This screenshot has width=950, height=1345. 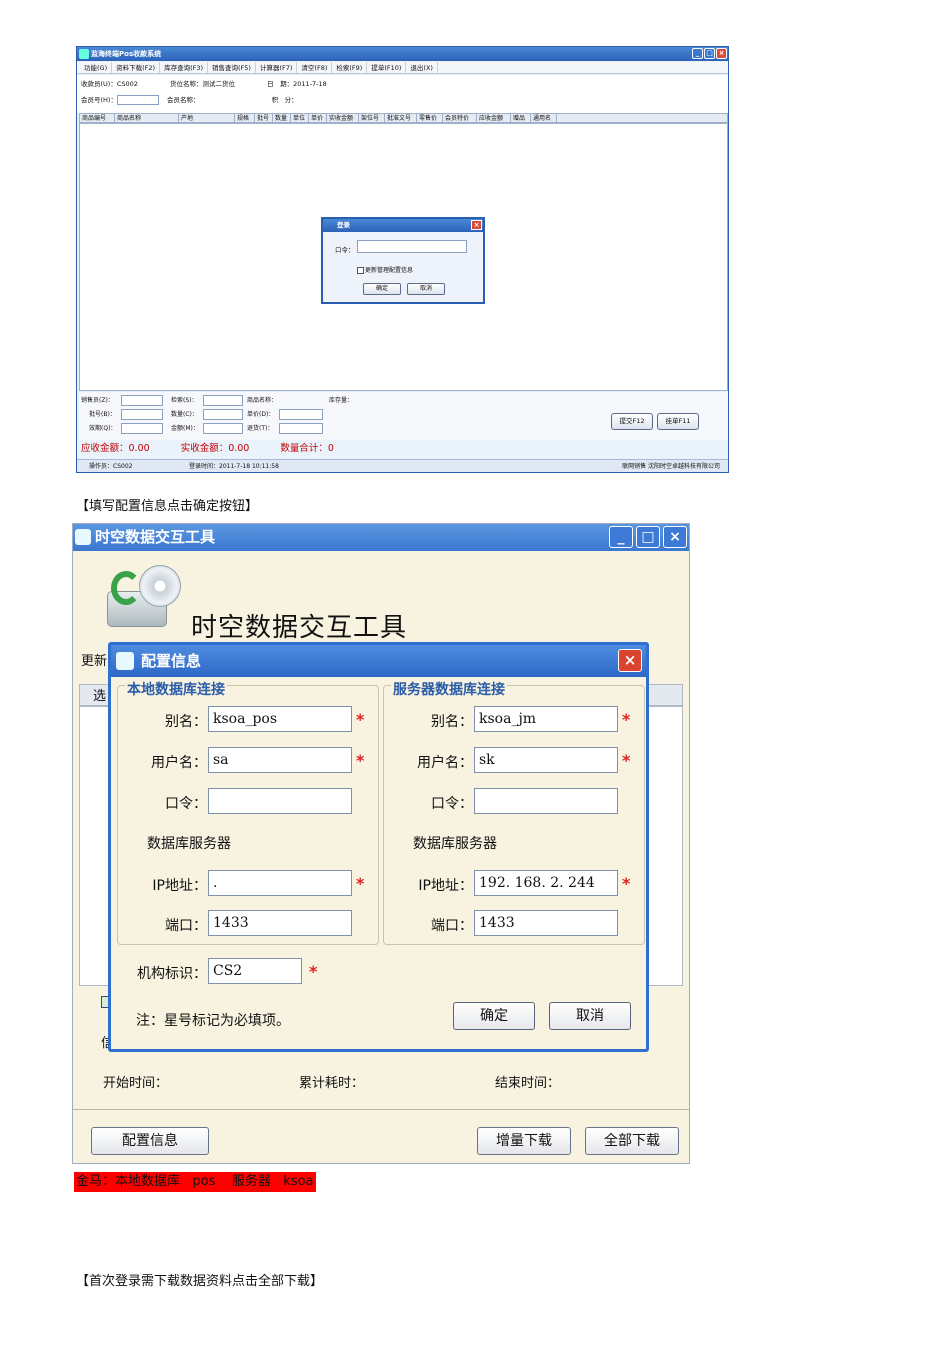 I want to click on server-password-label: 口令：, so click(x=452, y=804).